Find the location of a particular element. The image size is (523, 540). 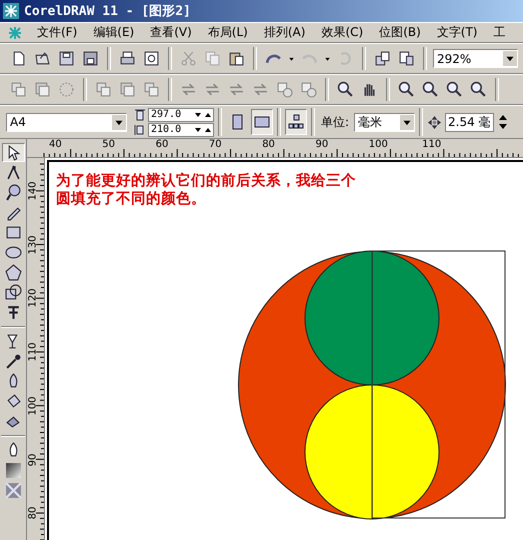

ruler-label: 70 is located at coordinates (215, 144).